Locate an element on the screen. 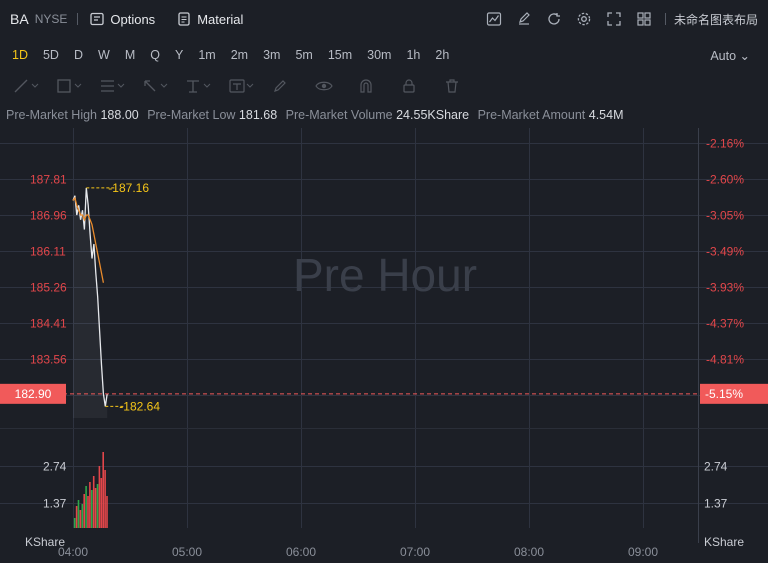 Image resolution: width=768 pixels, height=563 pixels. top-right-tools: 未命名图表布局 is located at coordinates (618, 19).